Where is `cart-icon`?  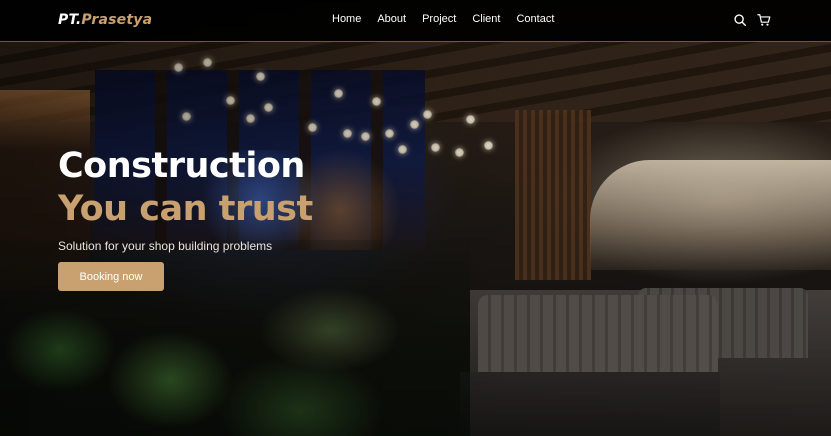
cart-icon is located at coordinates (764, 20).